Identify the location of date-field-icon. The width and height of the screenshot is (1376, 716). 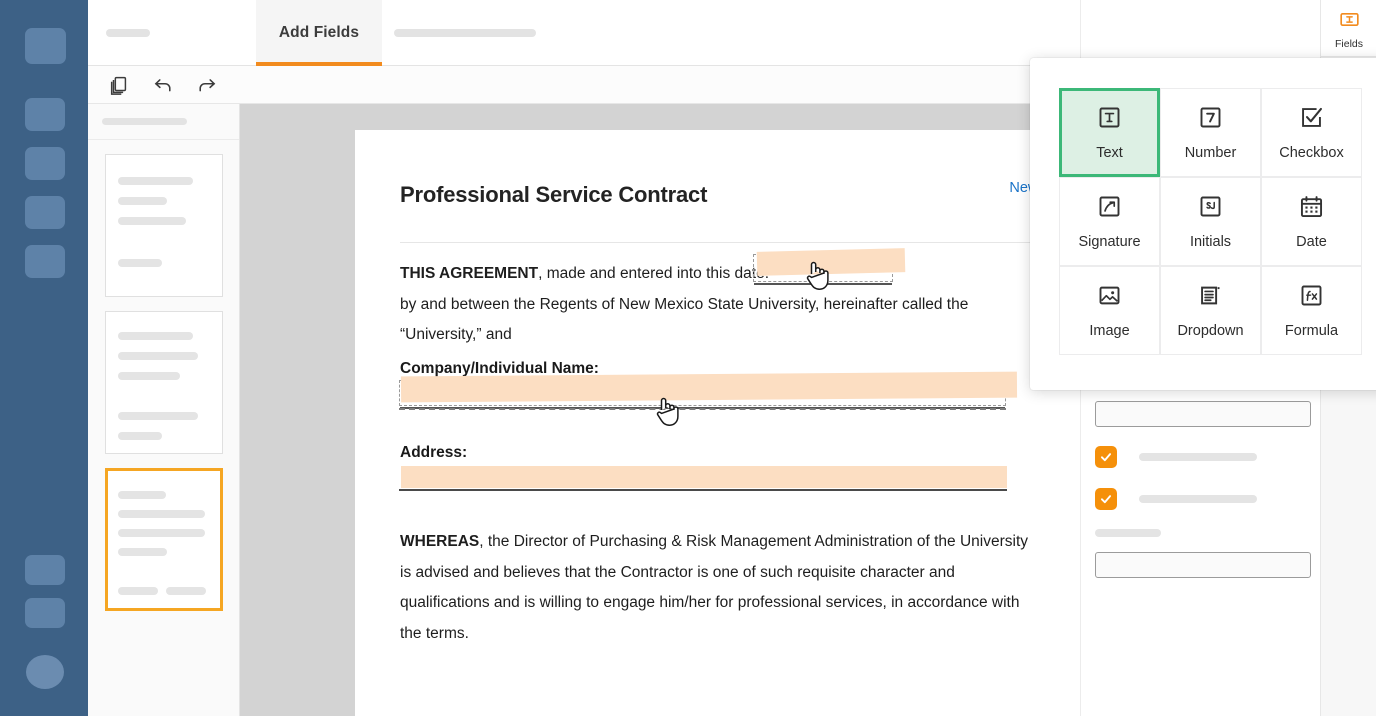
(1311, 209).